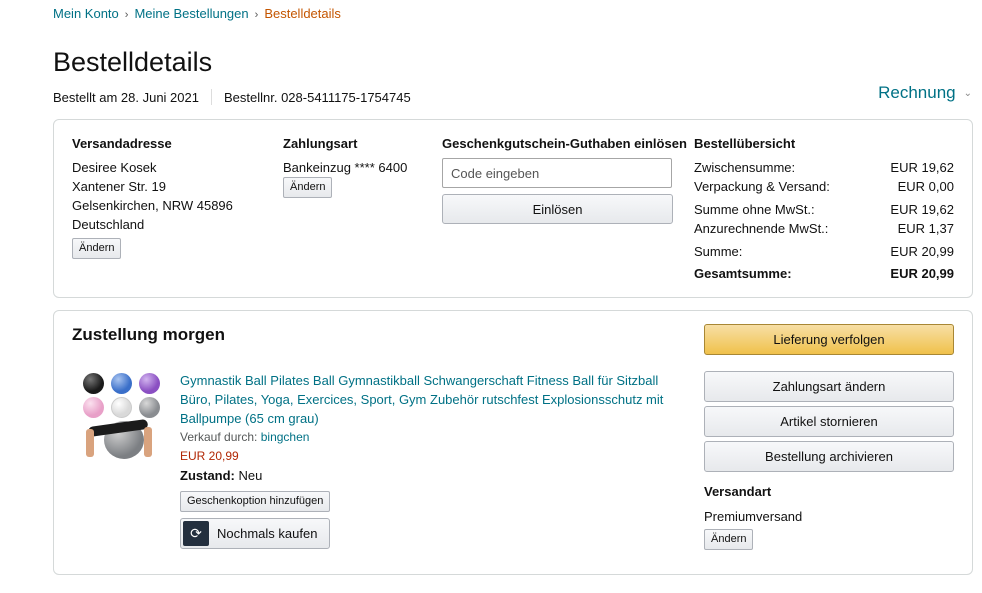  Describe the element at coordinates (564, 143) in the screenshot. I see `gift-card-heading: Geschenkgutschein-Guthaben einlösen` at that location.